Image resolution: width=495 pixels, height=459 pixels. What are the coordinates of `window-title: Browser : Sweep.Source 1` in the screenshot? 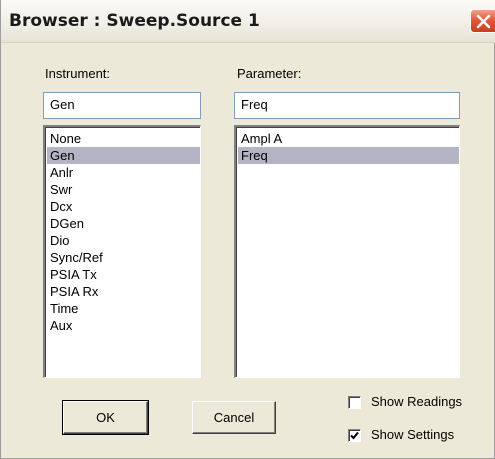 It's located at (134, 21).